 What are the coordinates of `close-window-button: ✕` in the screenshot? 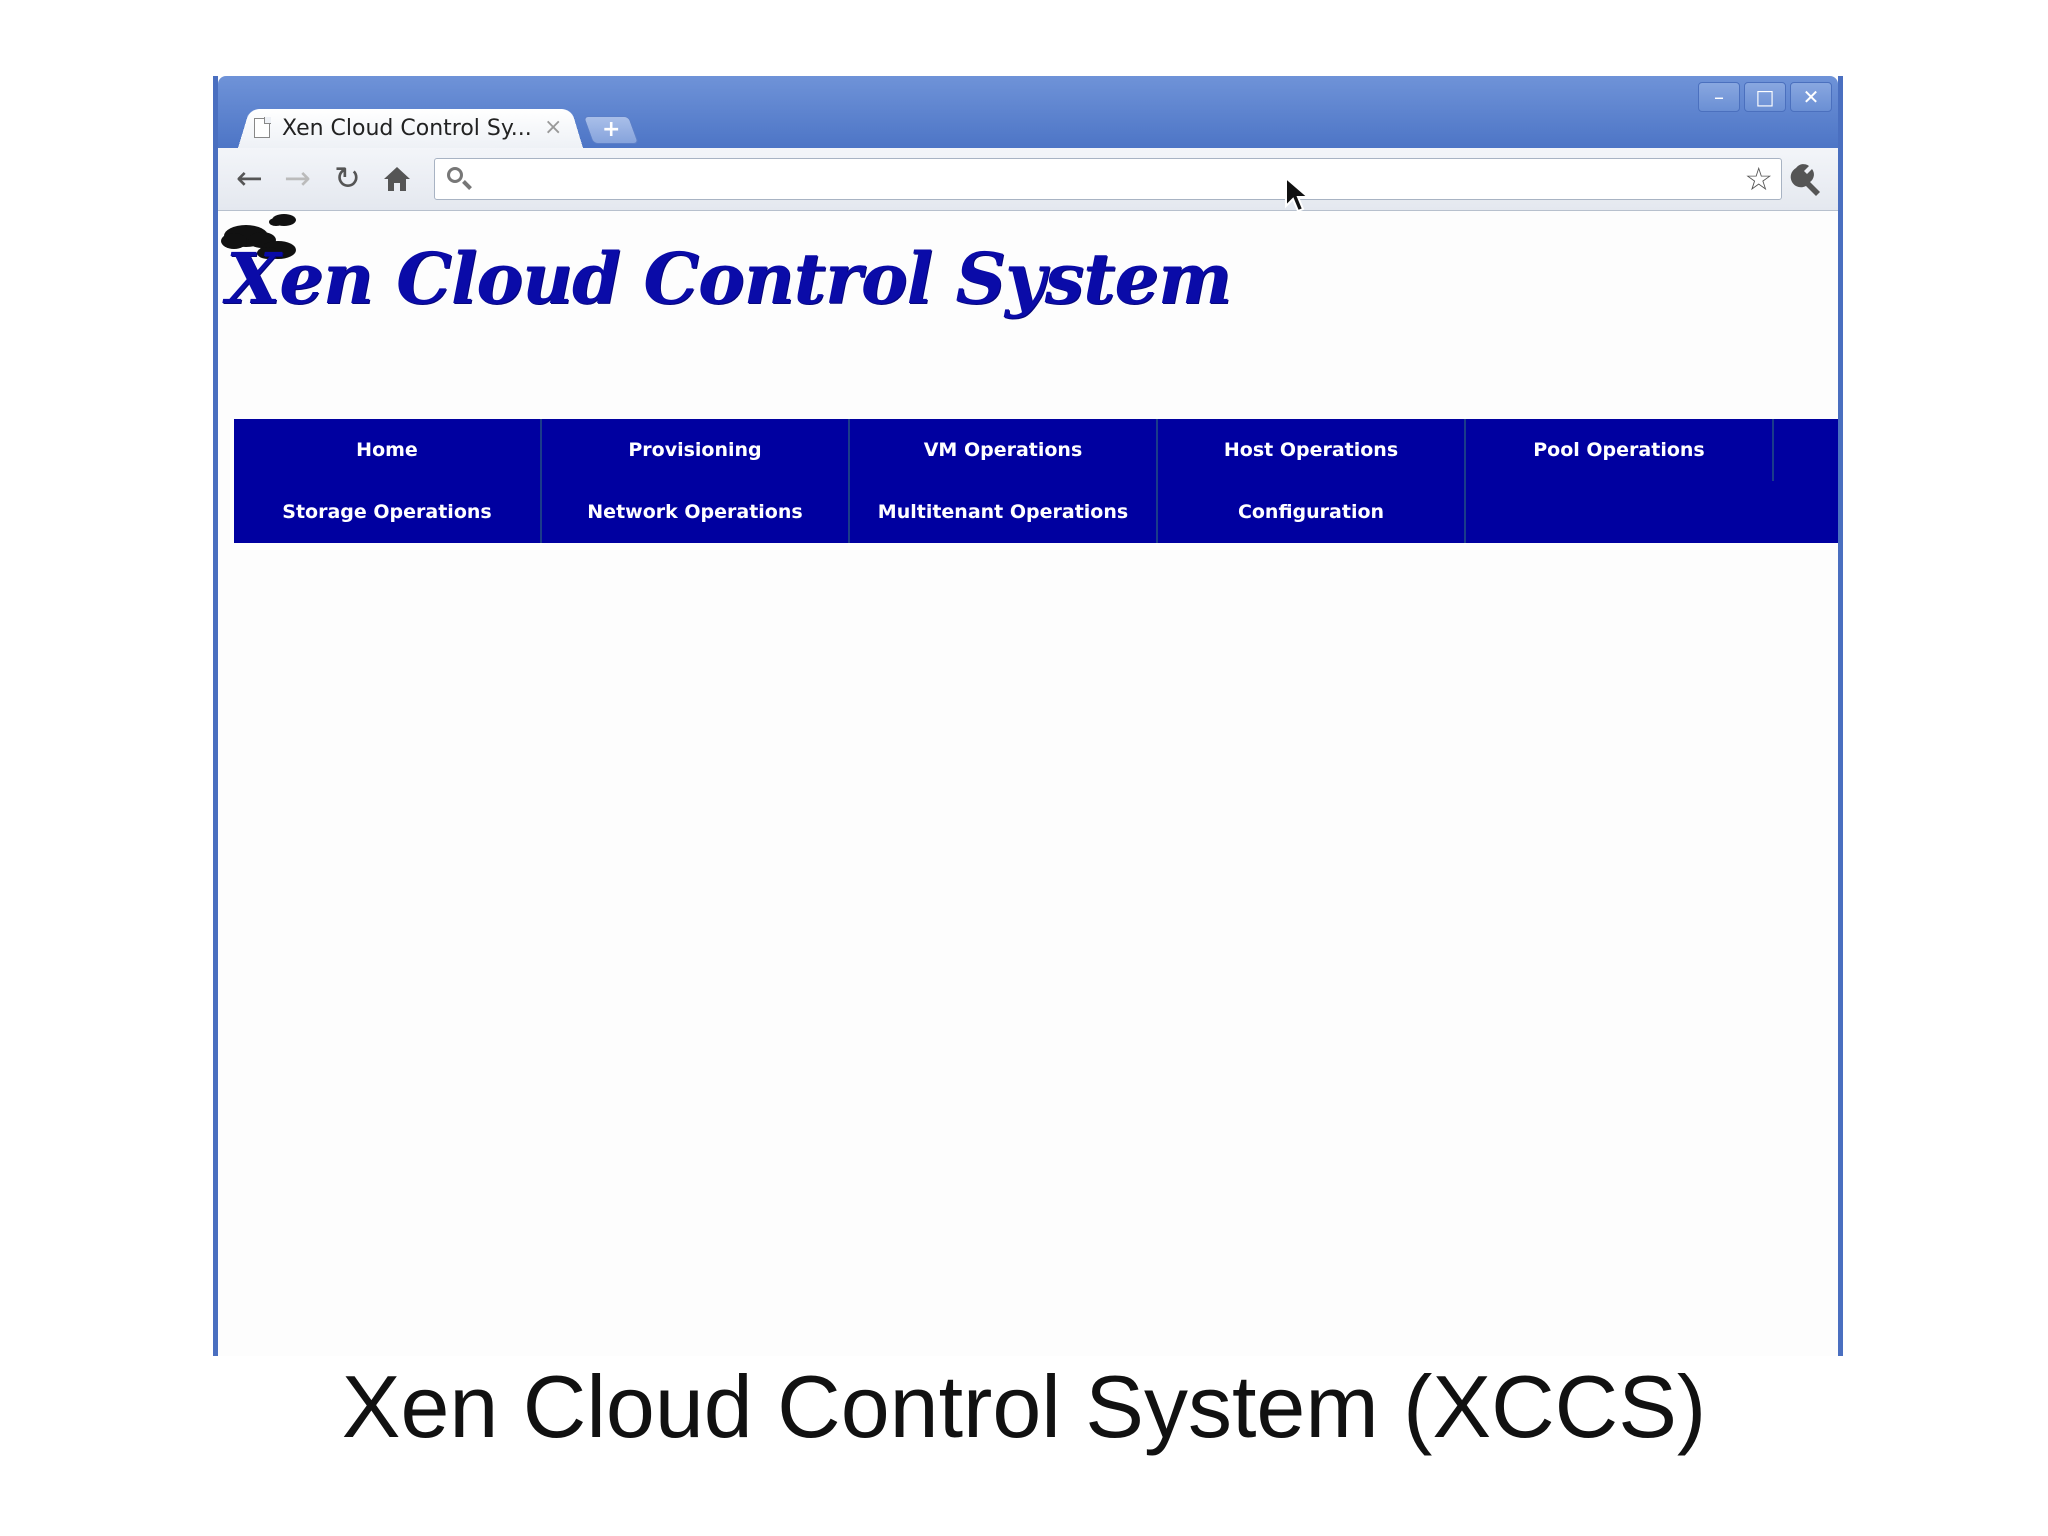 It's located at (1811, 97).